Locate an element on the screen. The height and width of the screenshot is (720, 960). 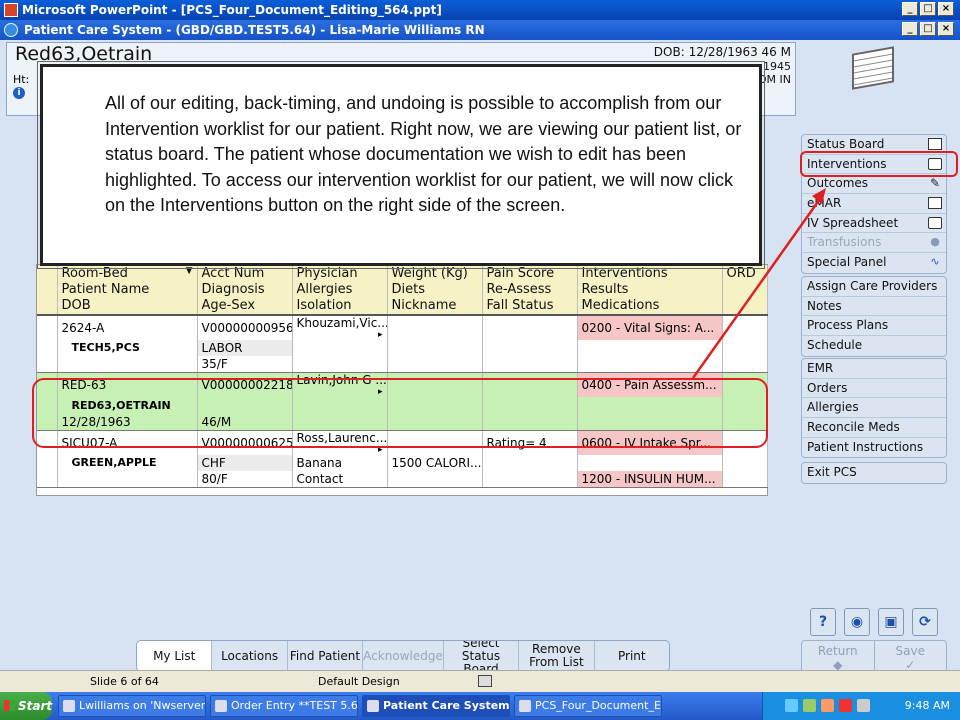
ppt-close-button: × is located at coordinates (946, 9).